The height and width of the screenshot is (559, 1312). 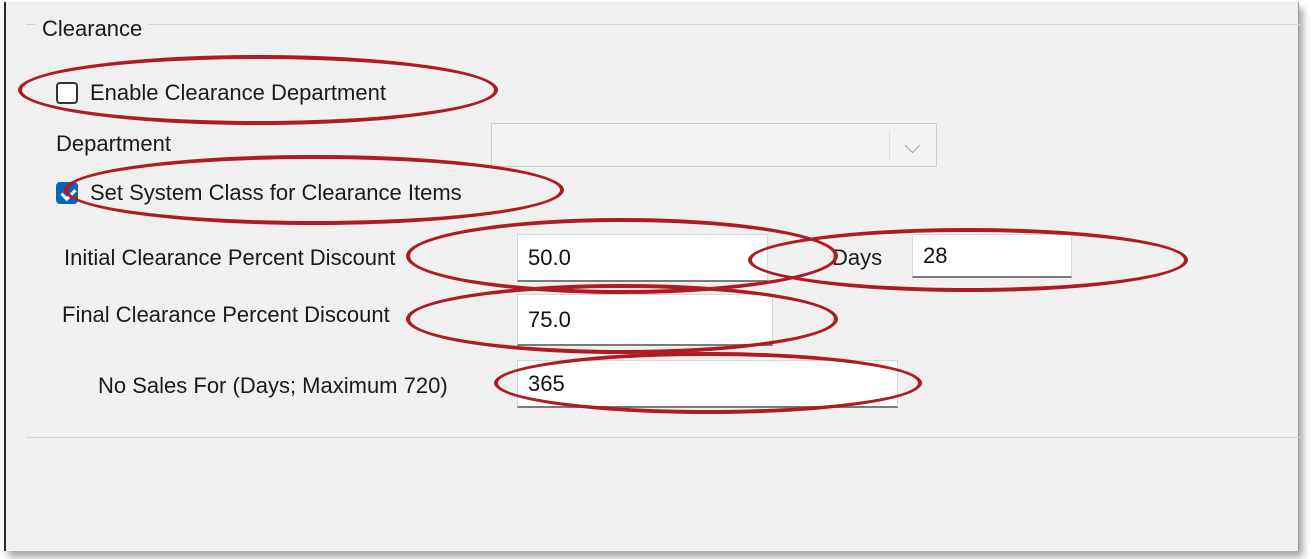 I want to click on set-system-class-label: Set System Class for Clearance Items, so click(x=276, y=192).